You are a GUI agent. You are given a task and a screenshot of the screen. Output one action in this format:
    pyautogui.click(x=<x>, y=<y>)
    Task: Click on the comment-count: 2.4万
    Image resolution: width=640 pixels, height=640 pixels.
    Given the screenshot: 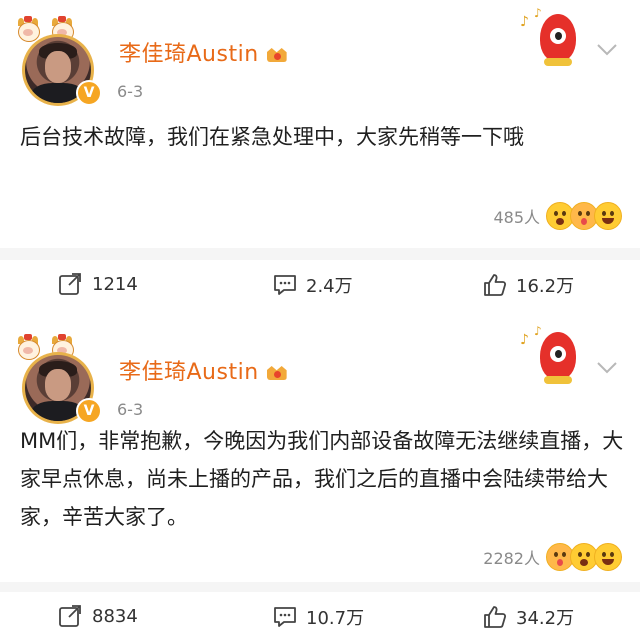 What is the action you would take?
    pyautogui.click(x=329, y=286)
    